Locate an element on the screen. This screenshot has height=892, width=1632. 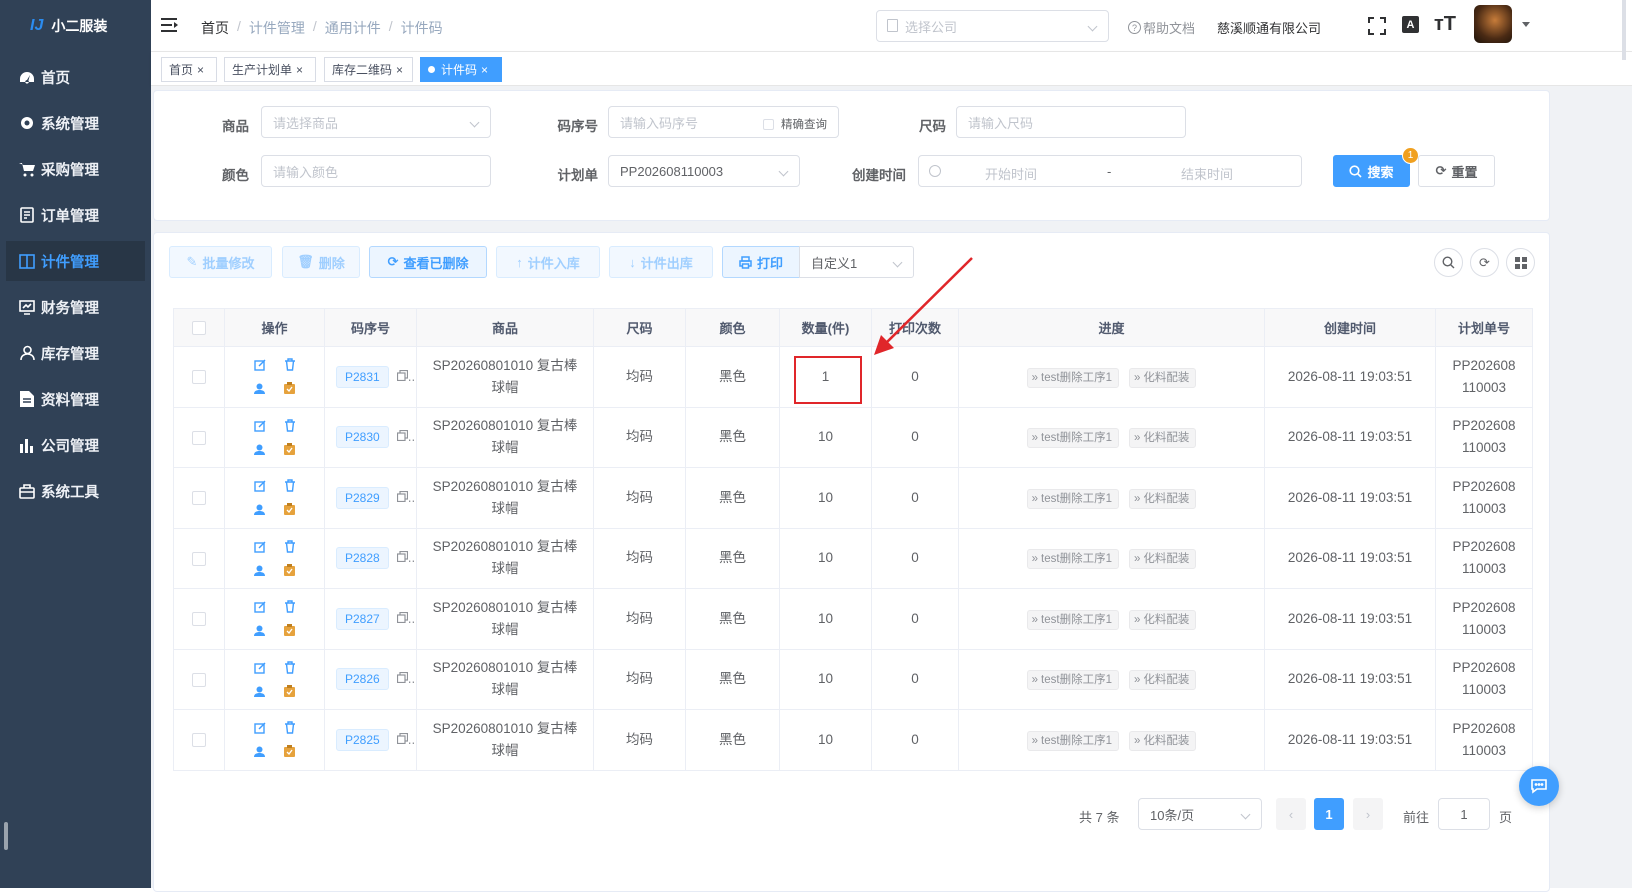
exact-search-checkbox: 精确查询 is located at coordinates (795, 124).